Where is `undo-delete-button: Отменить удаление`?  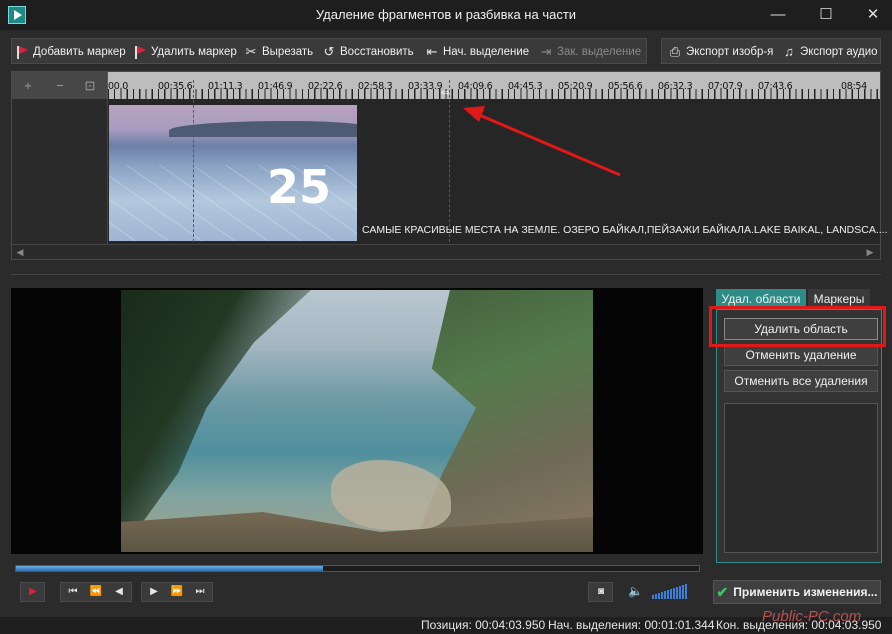
undo-delete-button: Отменить удаление is located at coordinates (801, 355).